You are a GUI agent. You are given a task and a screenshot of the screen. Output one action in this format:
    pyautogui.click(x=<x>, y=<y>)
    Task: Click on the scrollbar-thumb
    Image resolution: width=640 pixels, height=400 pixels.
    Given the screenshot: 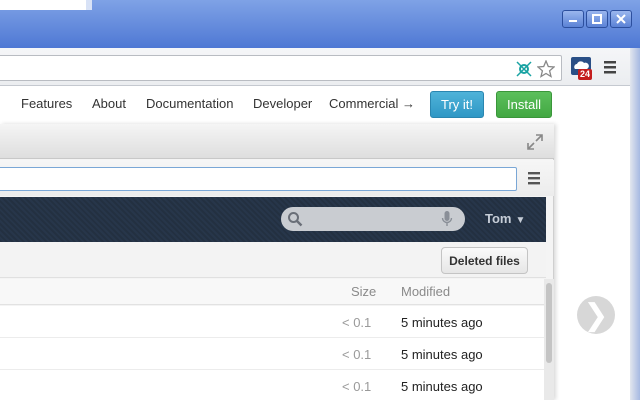 What is the action you would take?
    pyautogui.click(x=549, y=323)
    